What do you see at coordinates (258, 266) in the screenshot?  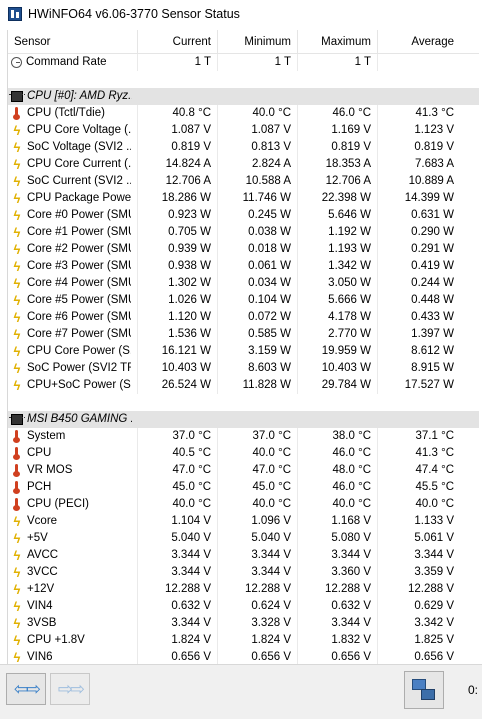 I see `minimum-value: 0.061 W` at bounding box center [258, 266].